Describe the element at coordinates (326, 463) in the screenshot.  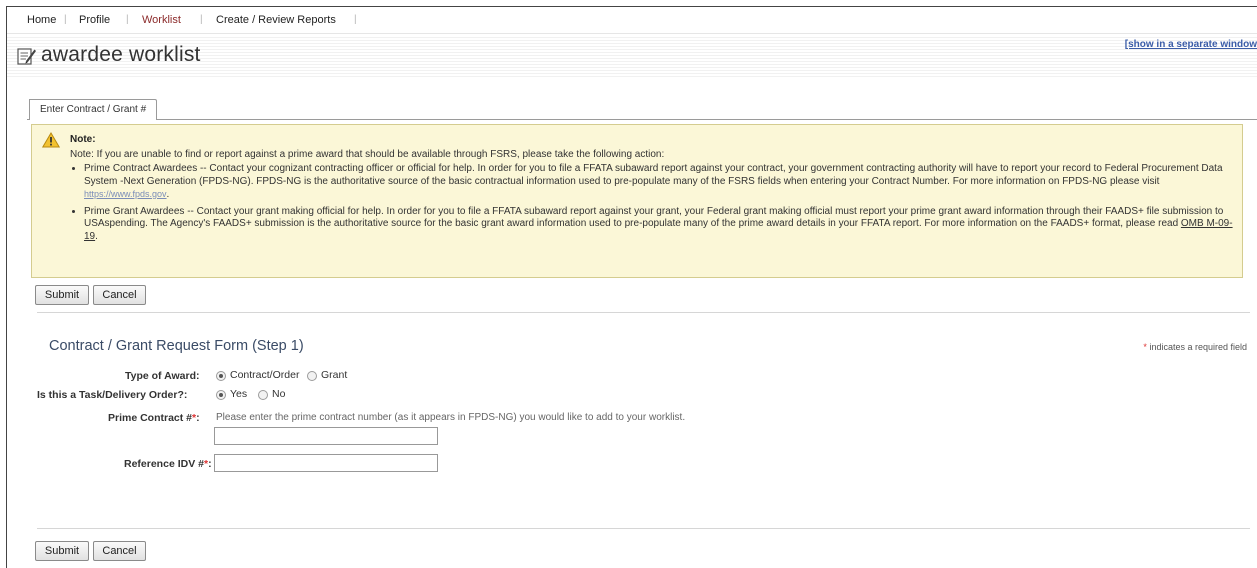
I see `reference-idv-input` at that location.